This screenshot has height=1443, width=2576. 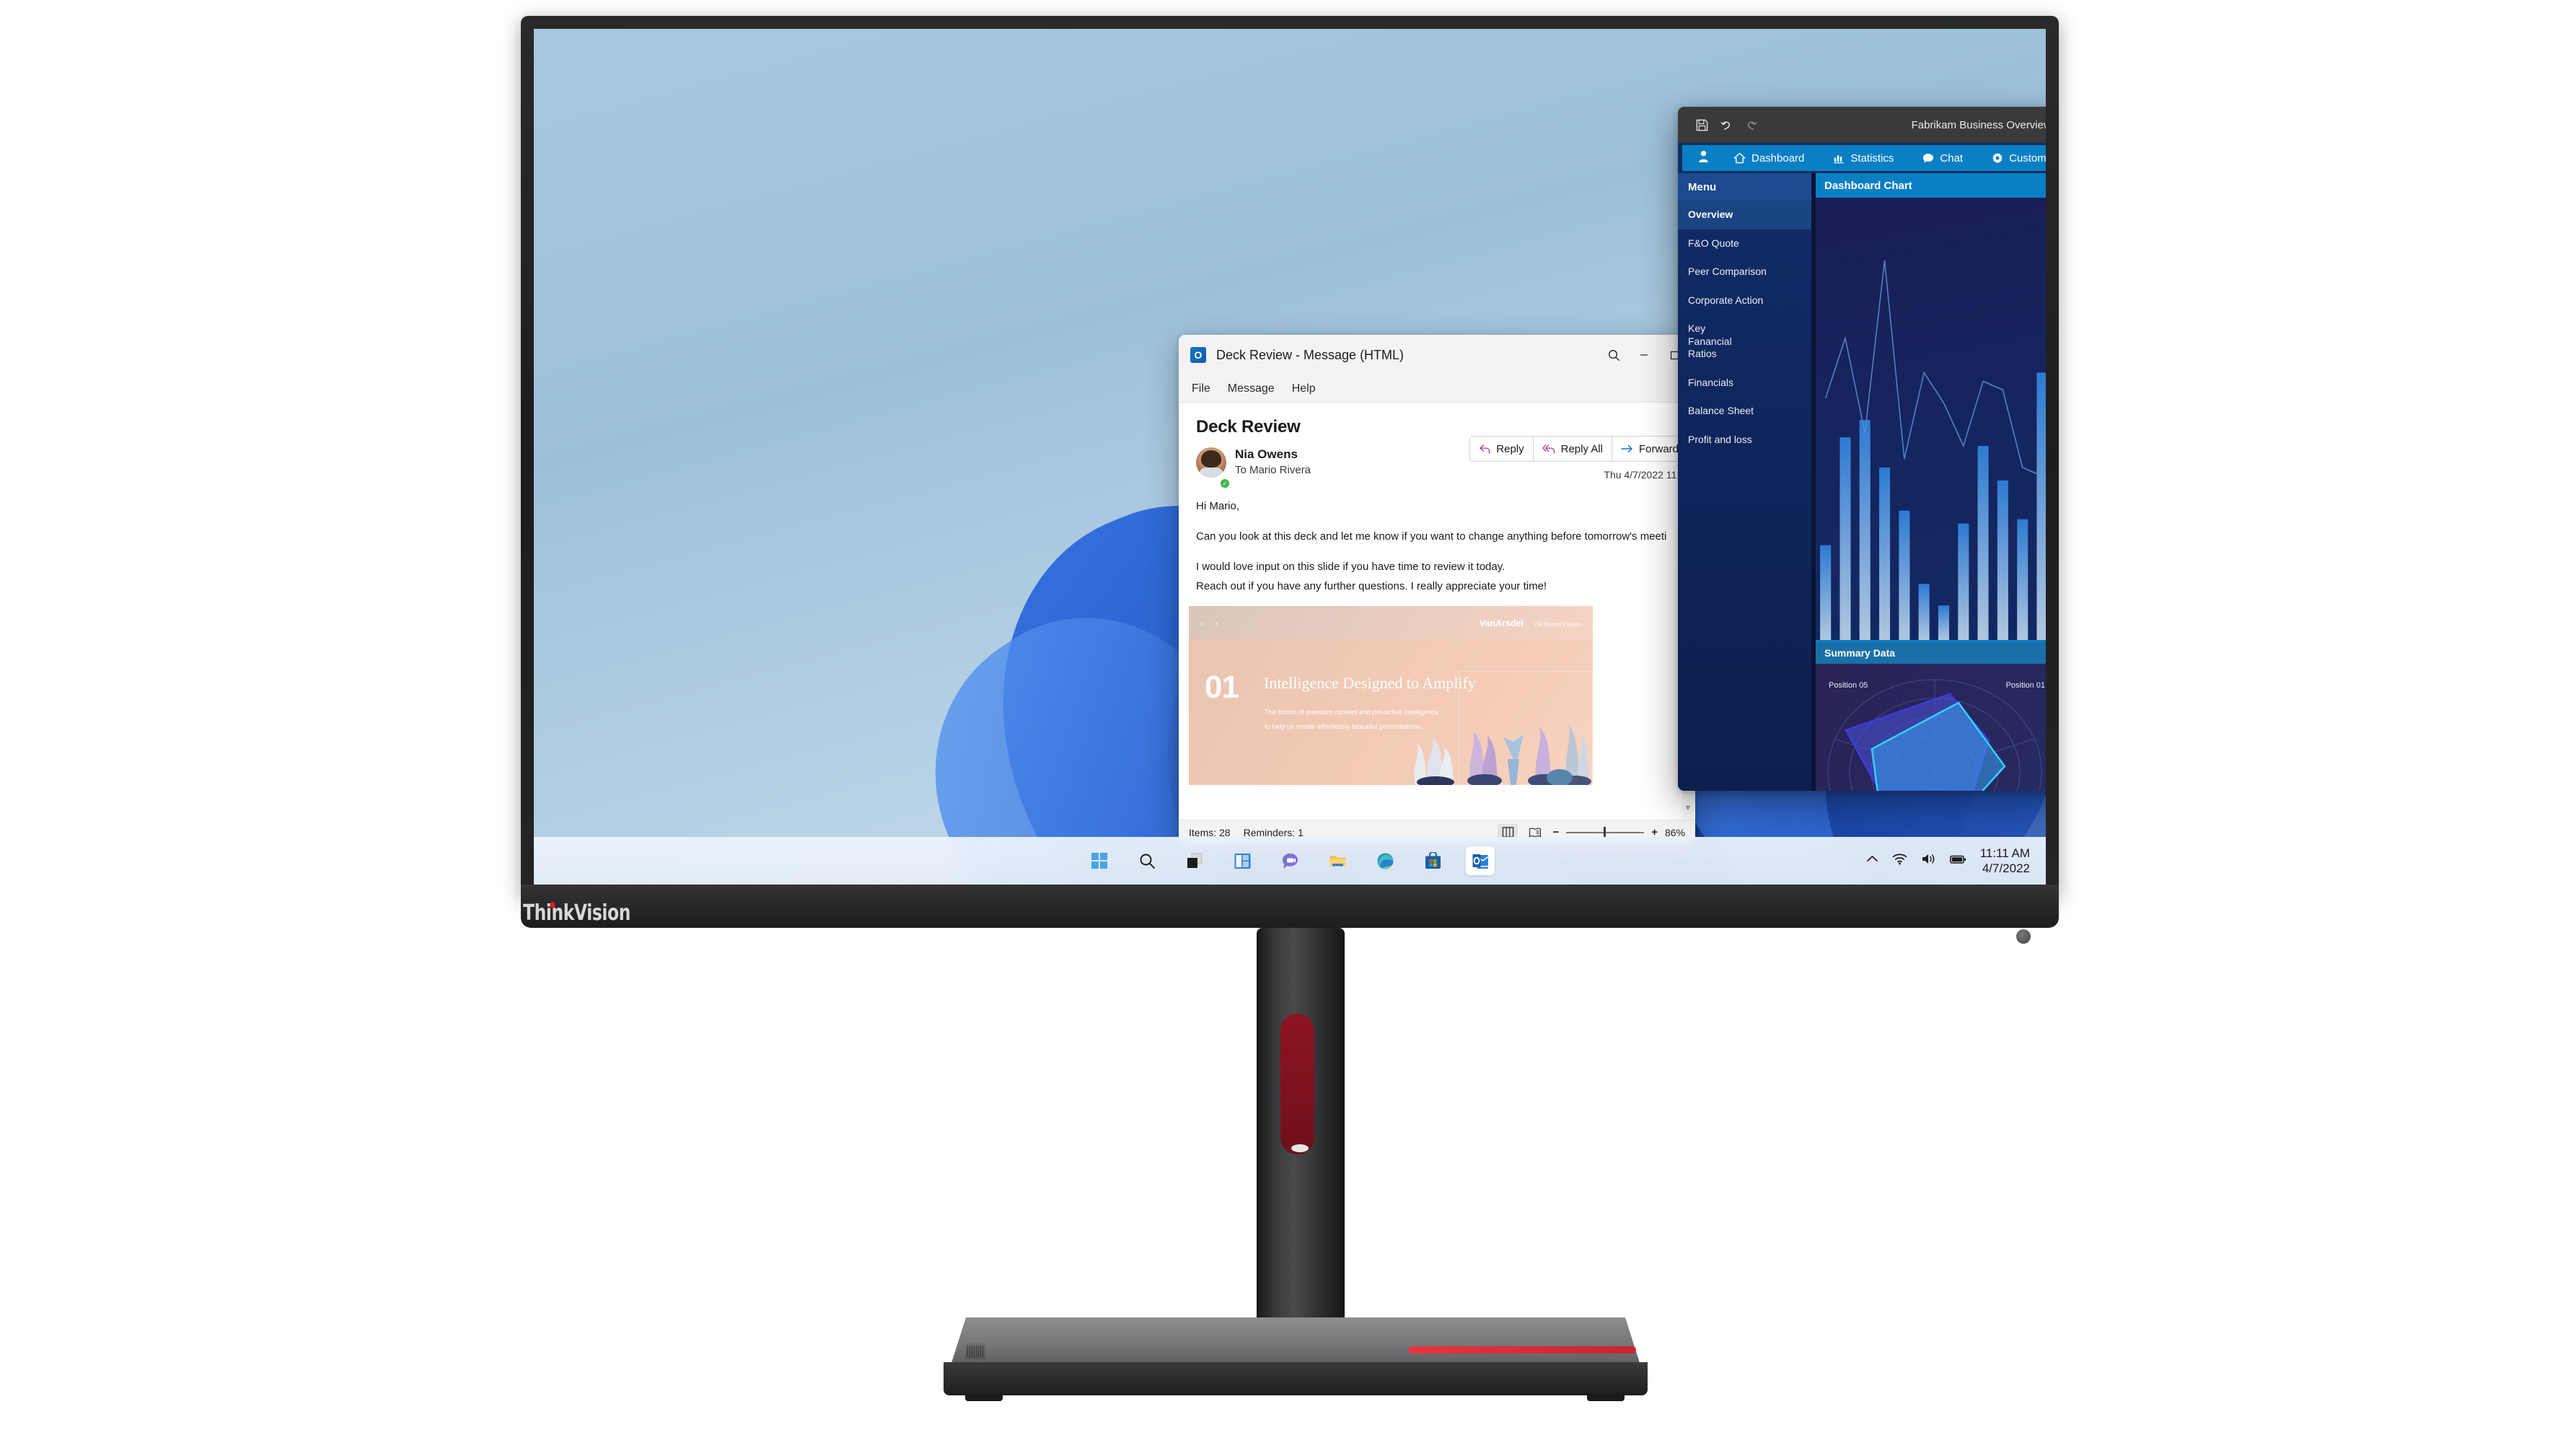 I want to click on summary-radar-chart: Position 05 Position 01, so click(x=1931, y=727).